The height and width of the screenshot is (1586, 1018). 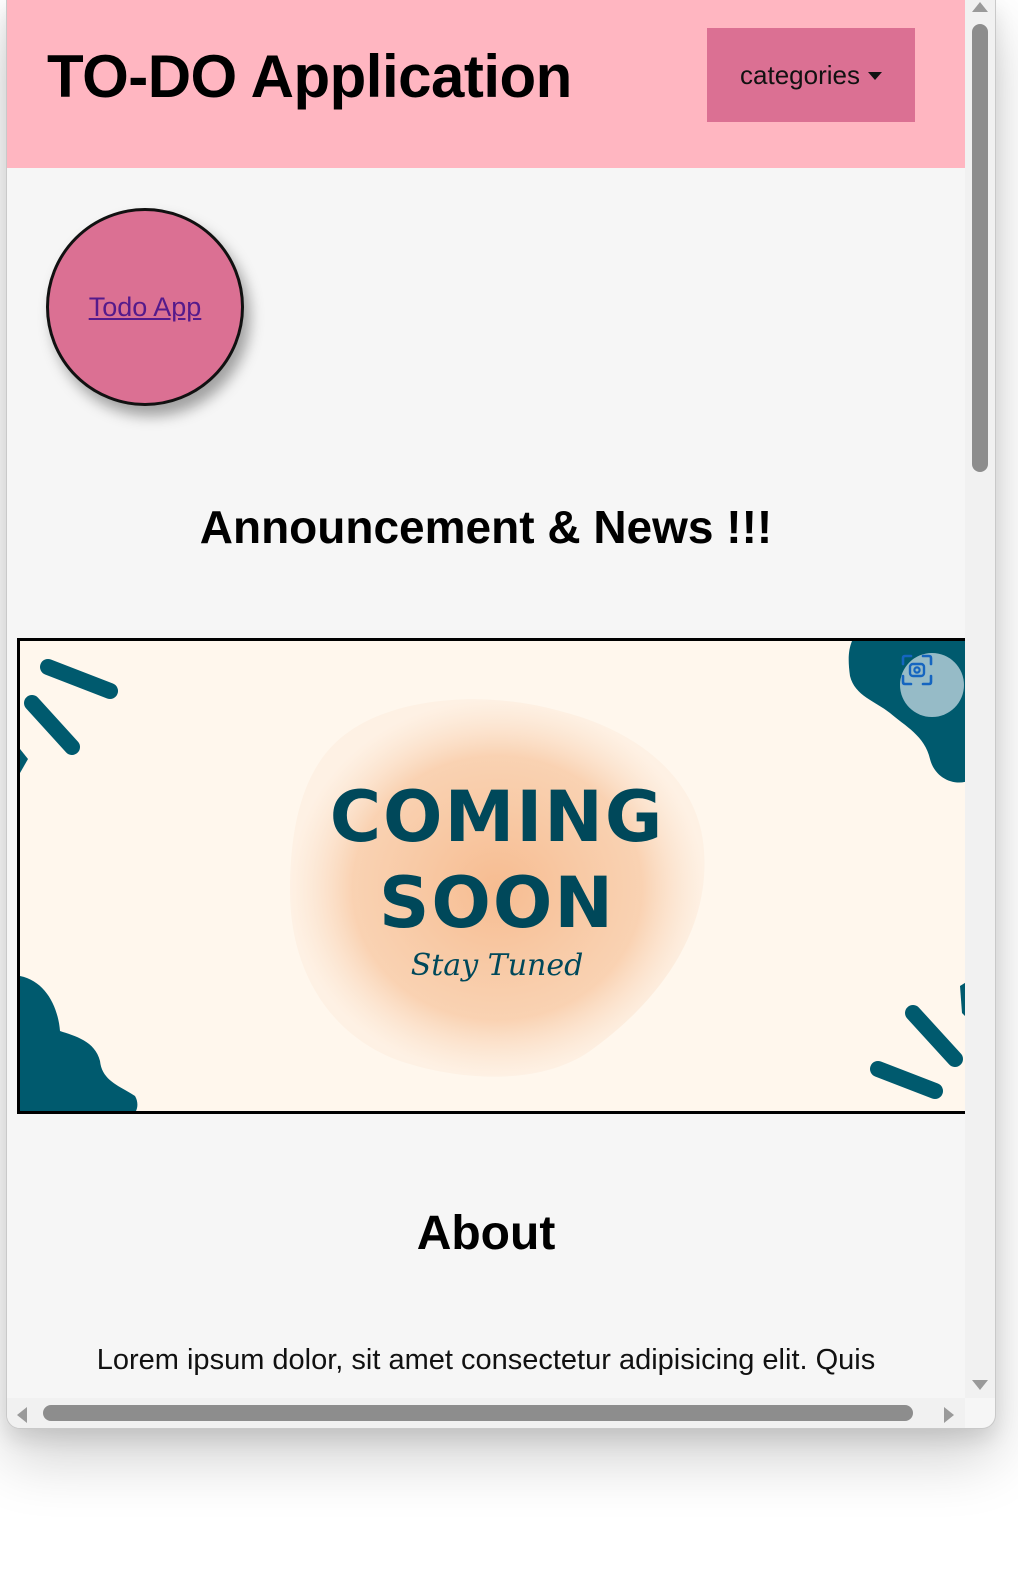 I want to click on banner-headline-2: SOON, so click(x=497, y=903).